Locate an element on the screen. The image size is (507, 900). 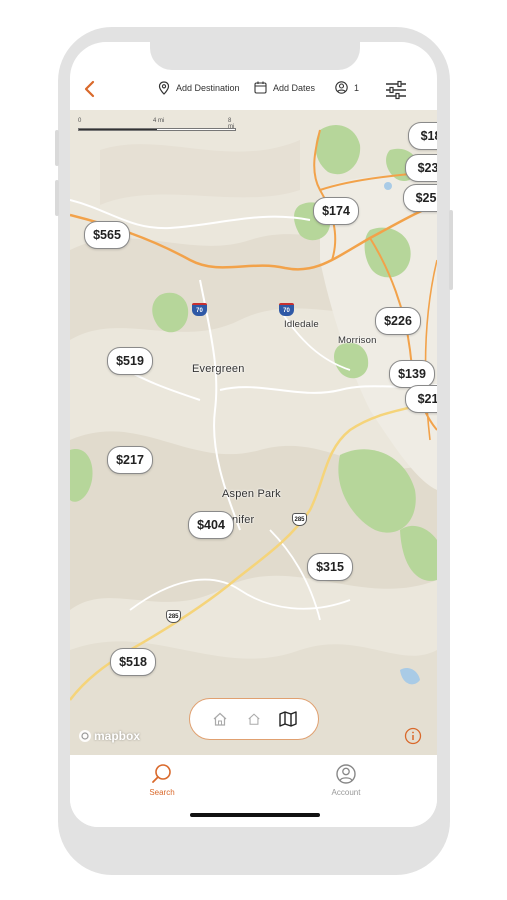
place-morrison: Morrison is located at coordinates (357, 340).